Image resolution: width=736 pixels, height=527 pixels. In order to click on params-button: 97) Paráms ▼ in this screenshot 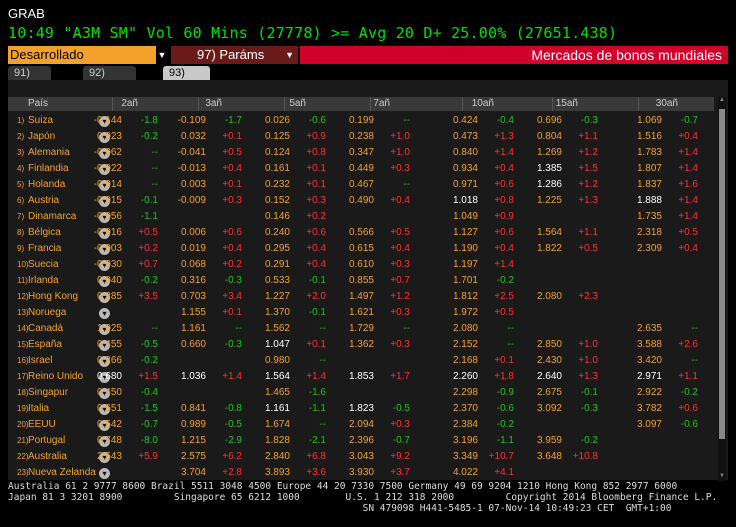, I will do `click(234, 55)`.